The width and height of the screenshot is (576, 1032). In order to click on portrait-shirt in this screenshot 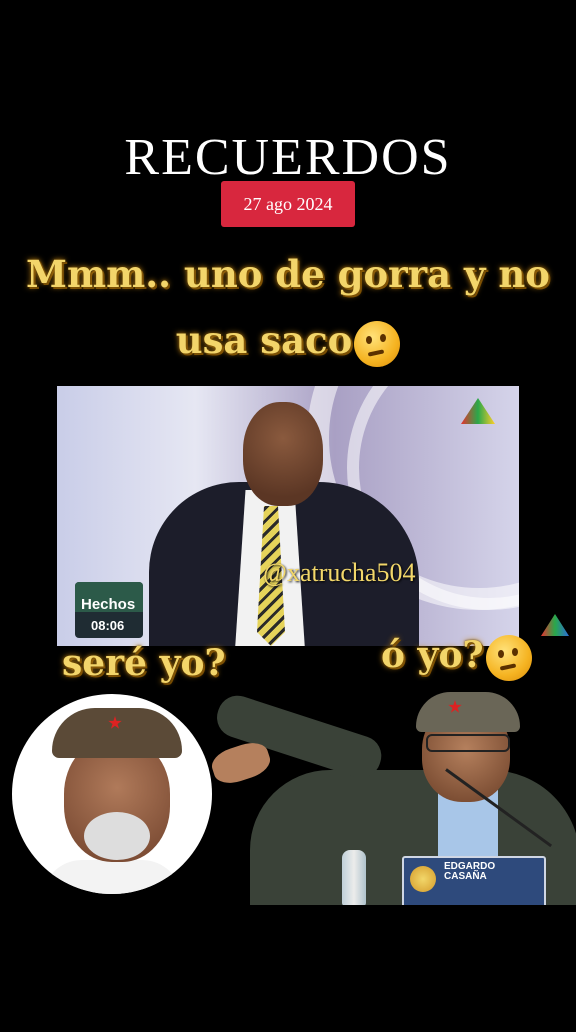, I will do `click(112, 877)`.